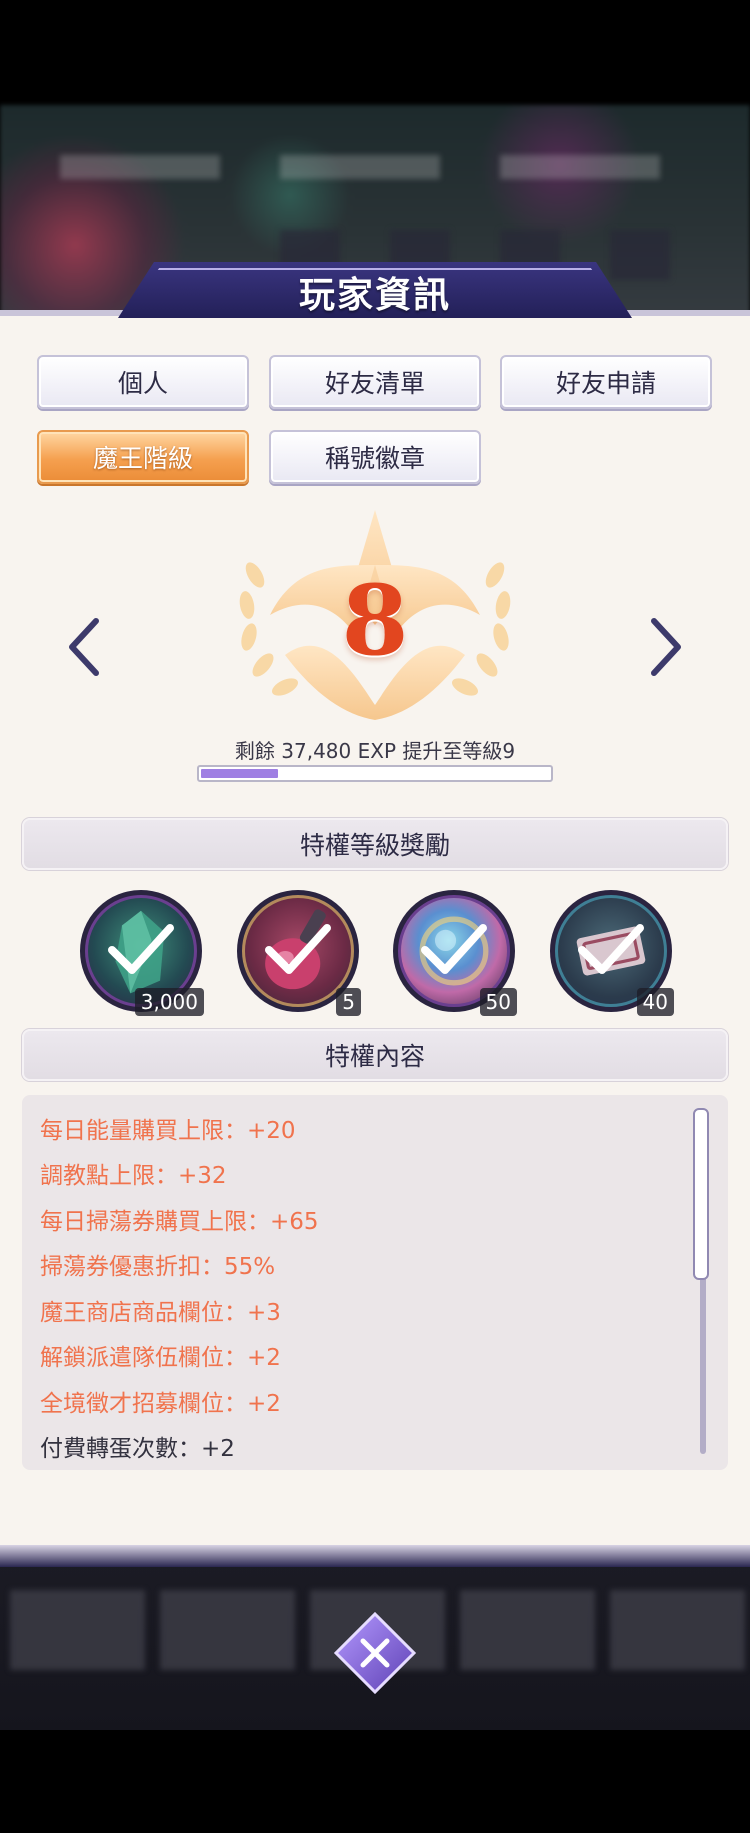 Image resolution: width=750 pixels, height=1833 pixels. Describe the element at coordinates (375, 1055) in the screenshot. I see `privileges-section-header: 特權內容` at that location.